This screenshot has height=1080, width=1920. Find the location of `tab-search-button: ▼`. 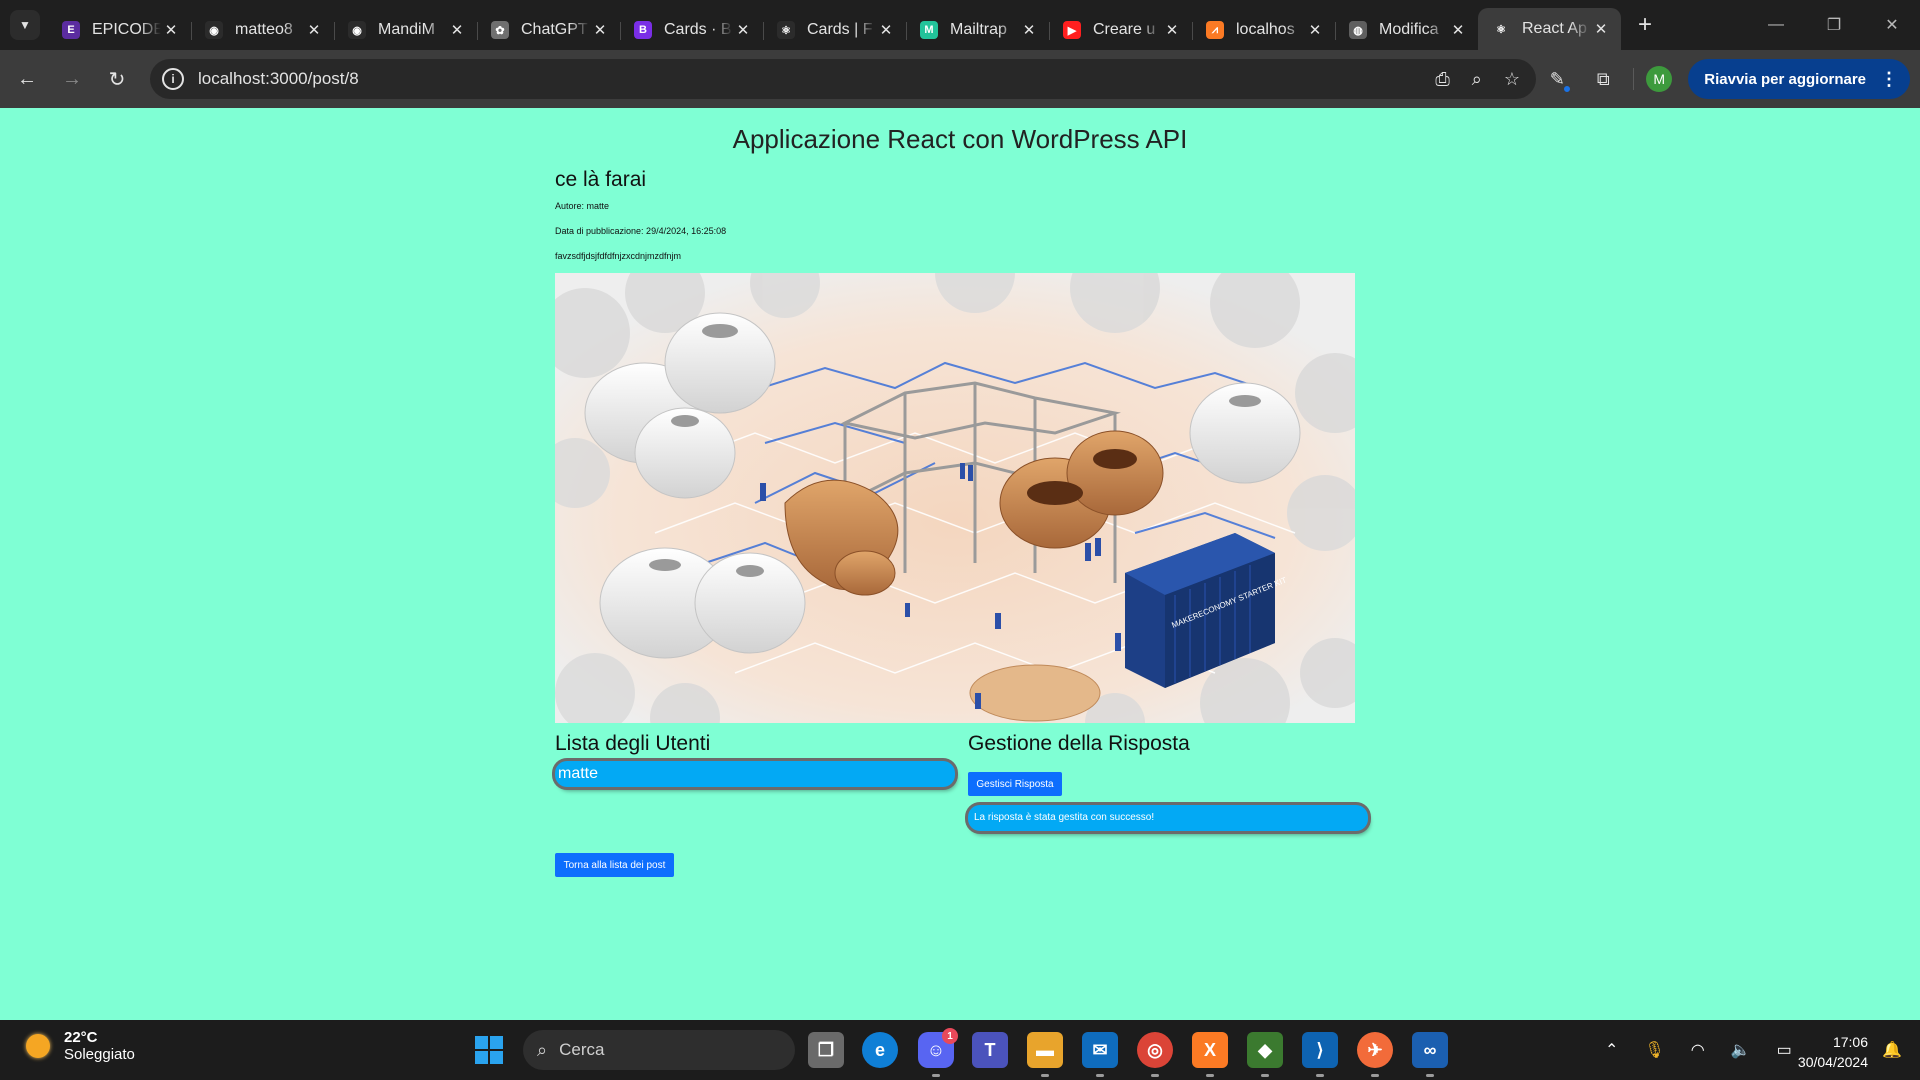

tab-search-button: ▼ is located at coordinates (25, 25).